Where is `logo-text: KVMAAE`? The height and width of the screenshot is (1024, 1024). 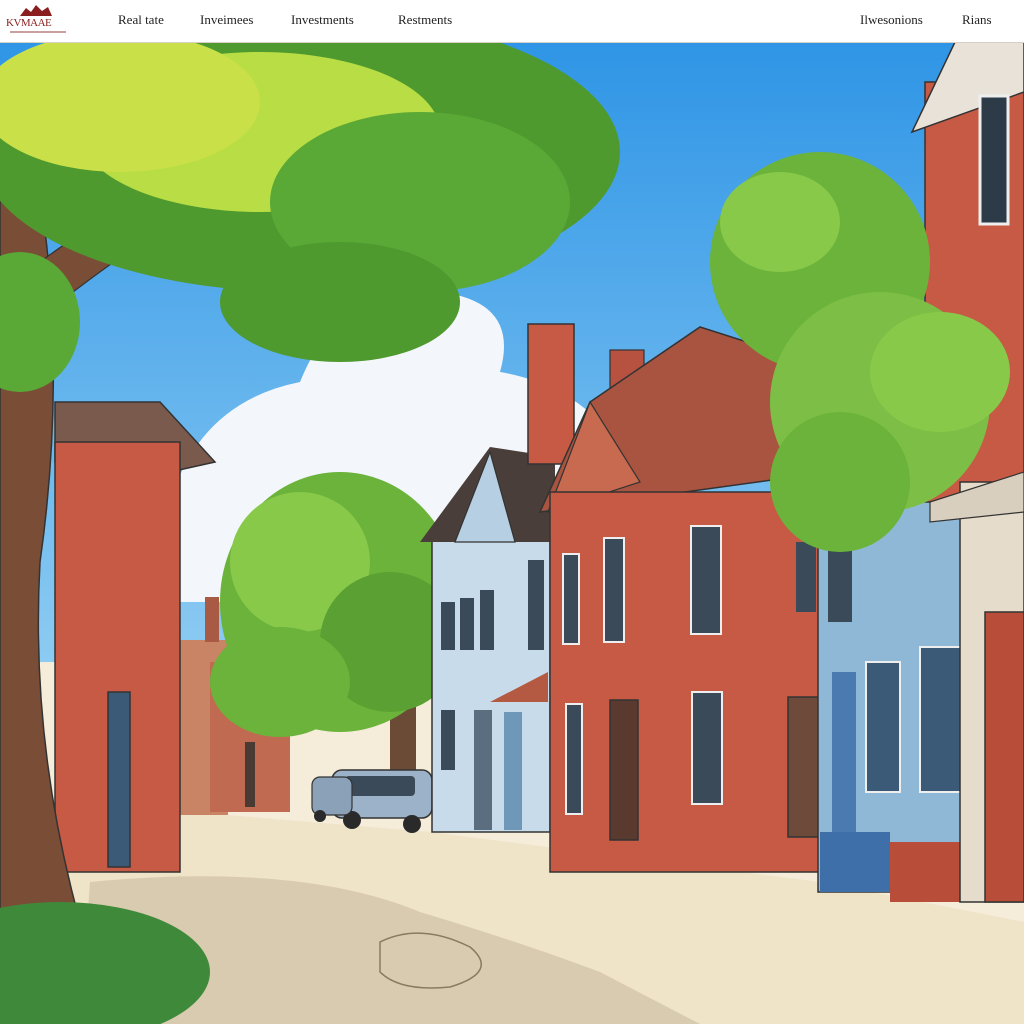
logo-text: KVMAAE is located at coordinates (29, 23).